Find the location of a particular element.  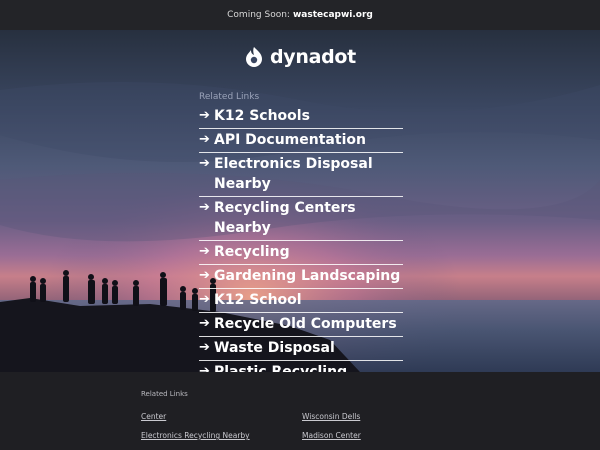

coming-soon-bar: Coming Soon: wastecapwi.org is located at coordinates (300, 15).